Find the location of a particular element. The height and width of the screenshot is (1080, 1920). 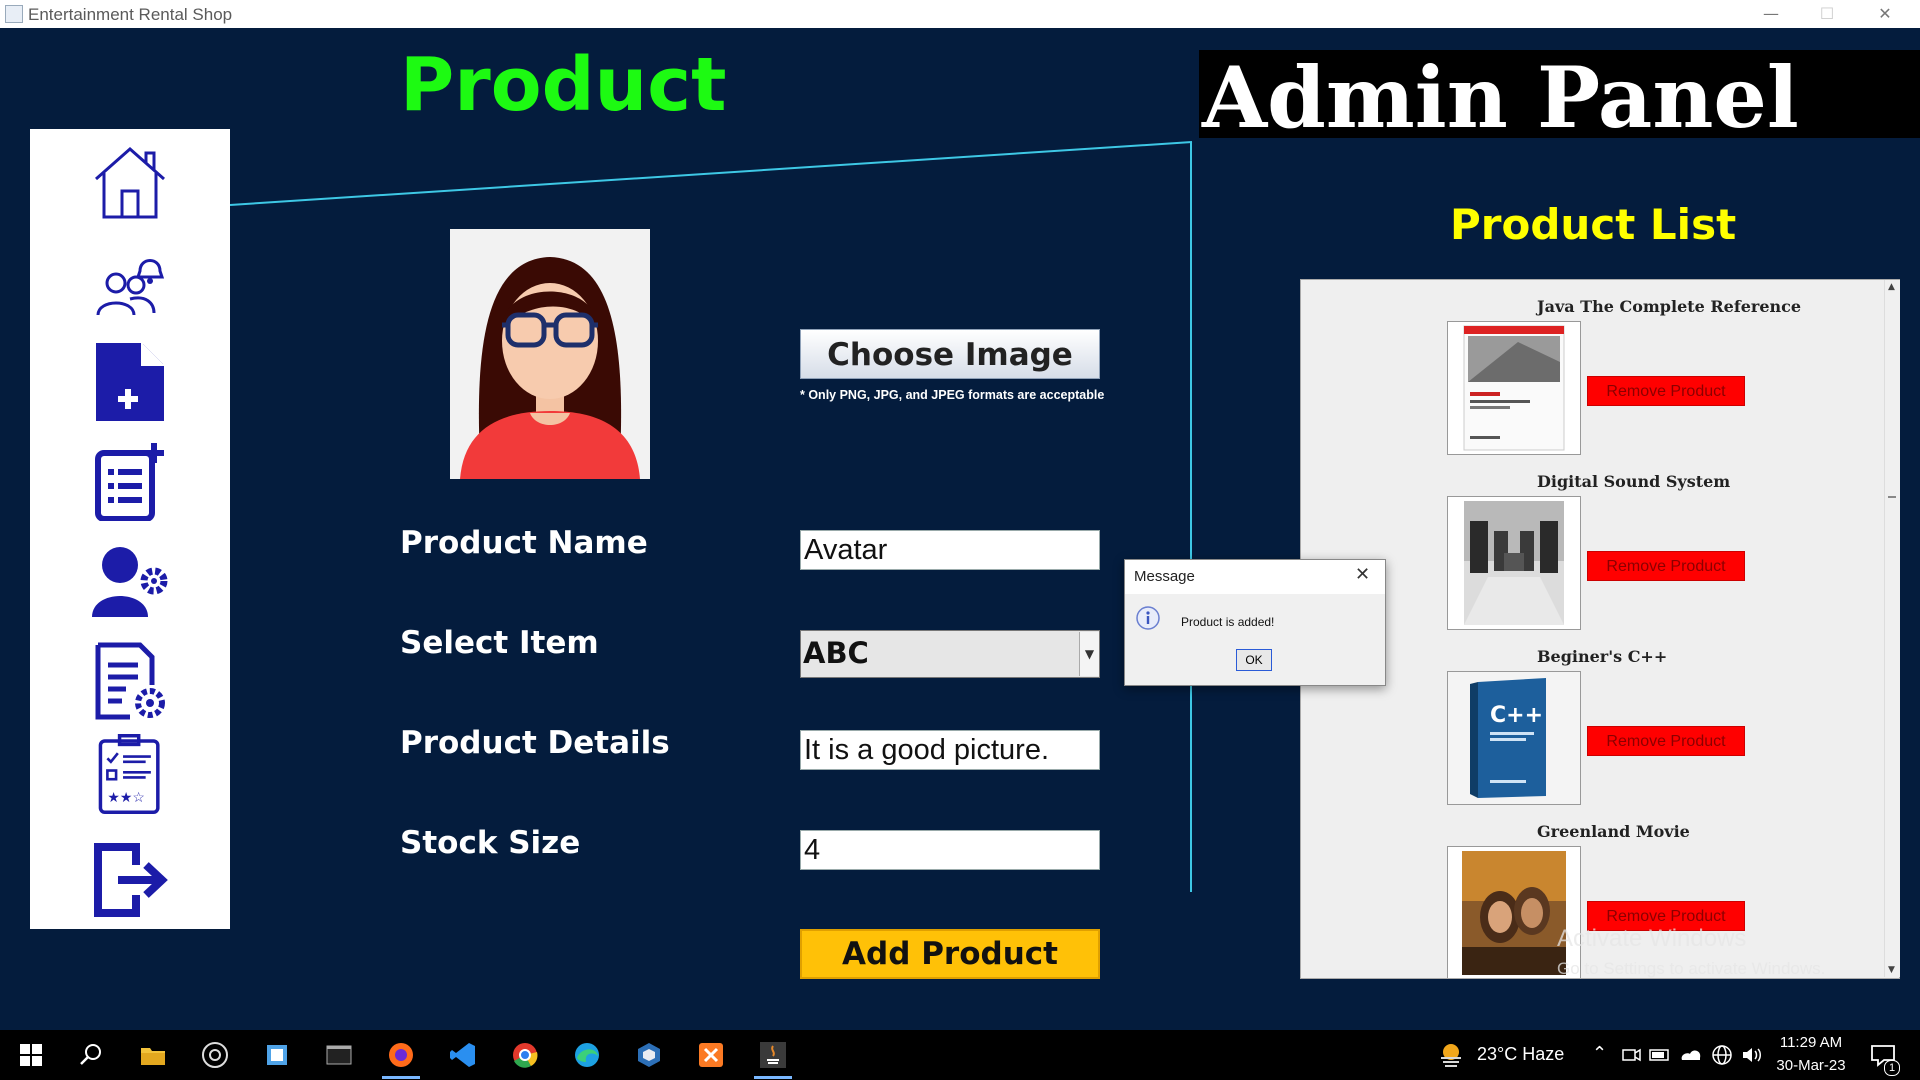

ok-button: OK is located at coordinates (1254, 660).